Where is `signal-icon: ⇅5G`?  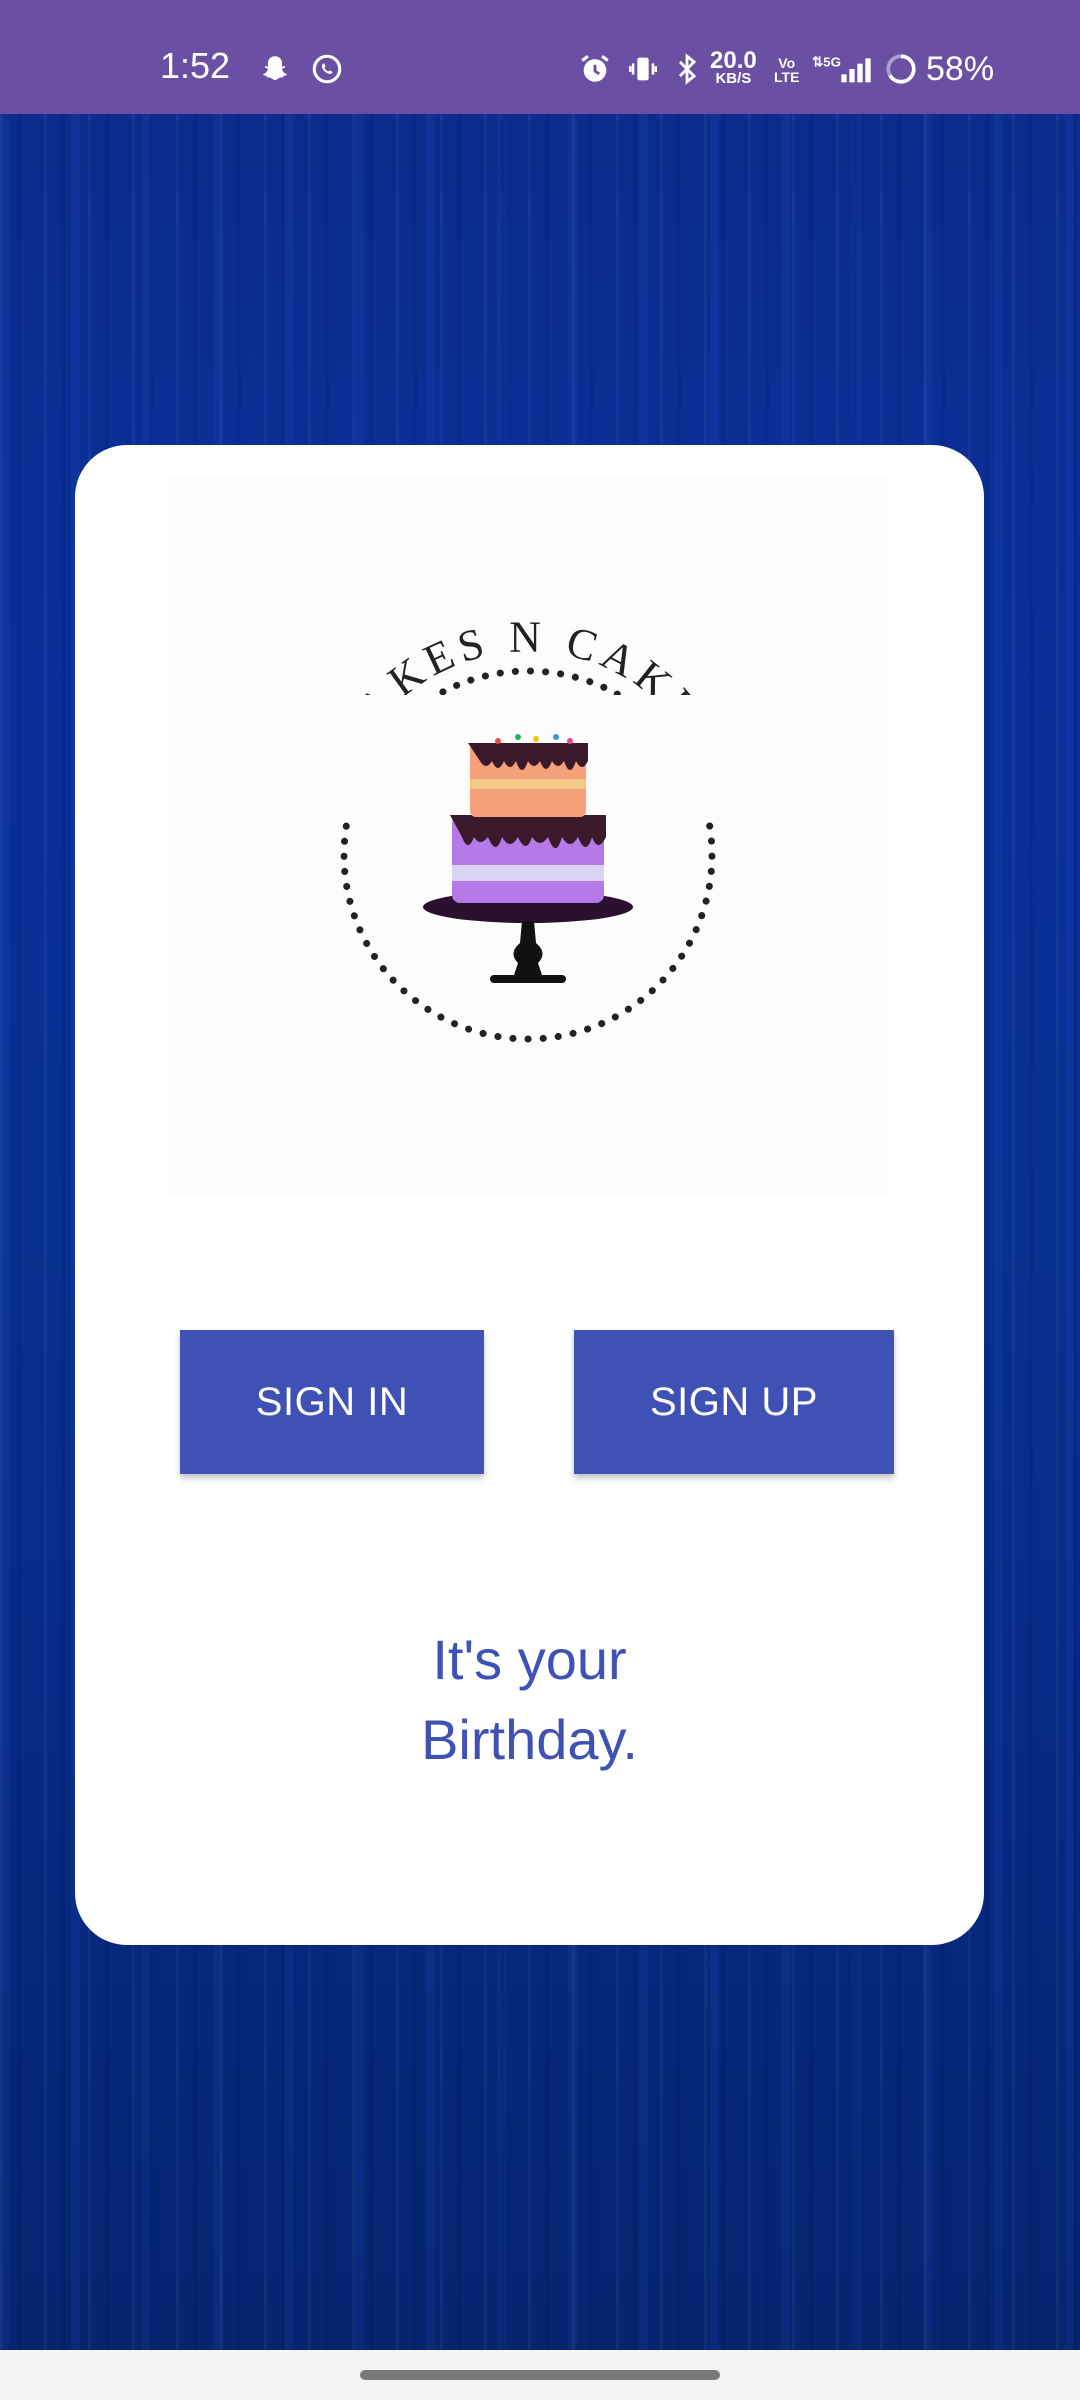 signal-icon: ⇅5G is located at coordinates (841, 68).